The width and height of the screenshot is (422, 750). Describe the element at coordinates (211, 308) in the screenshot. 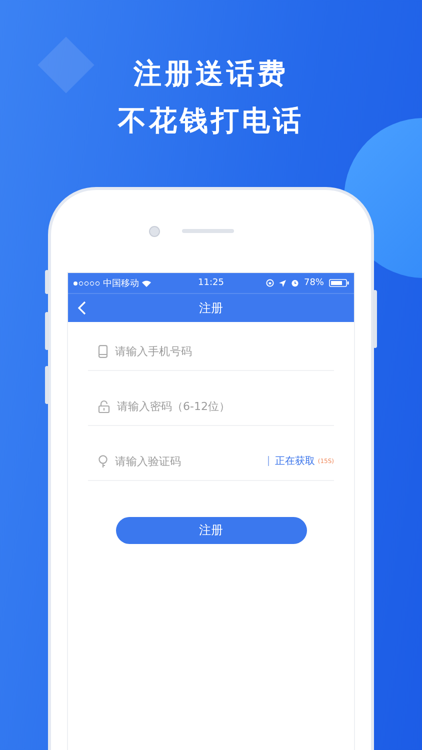

I see `page-title: 注册` at that location.